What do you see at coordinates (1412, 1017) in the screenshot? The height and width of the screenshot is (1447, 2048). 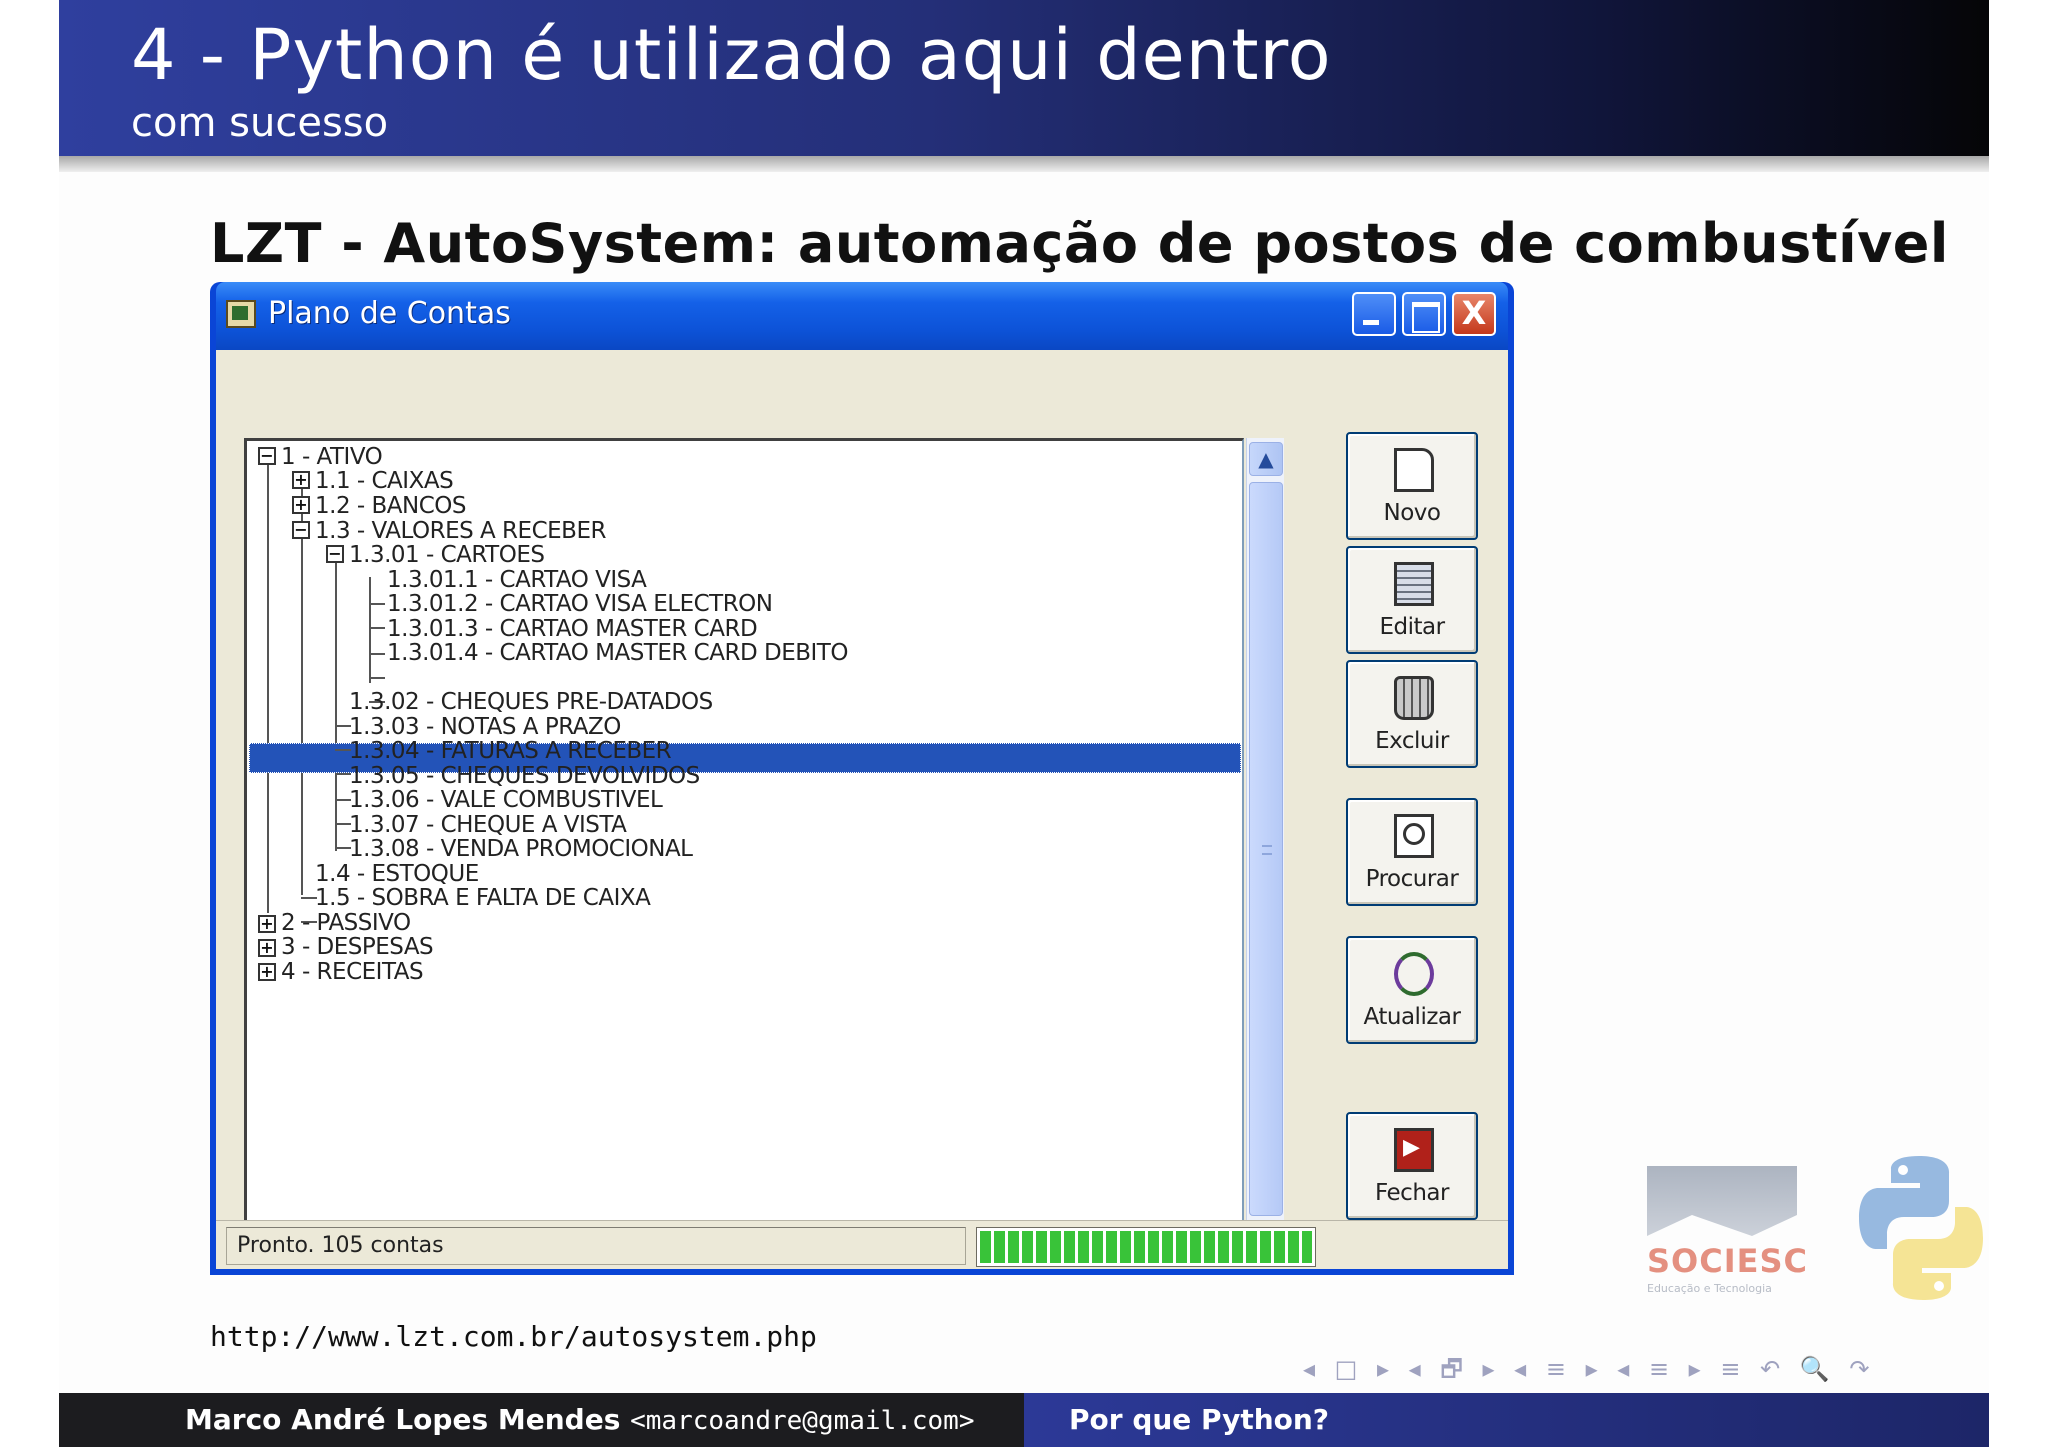 I see `atualizar-label: Atualizar` at bounding box center [1412, 1017].